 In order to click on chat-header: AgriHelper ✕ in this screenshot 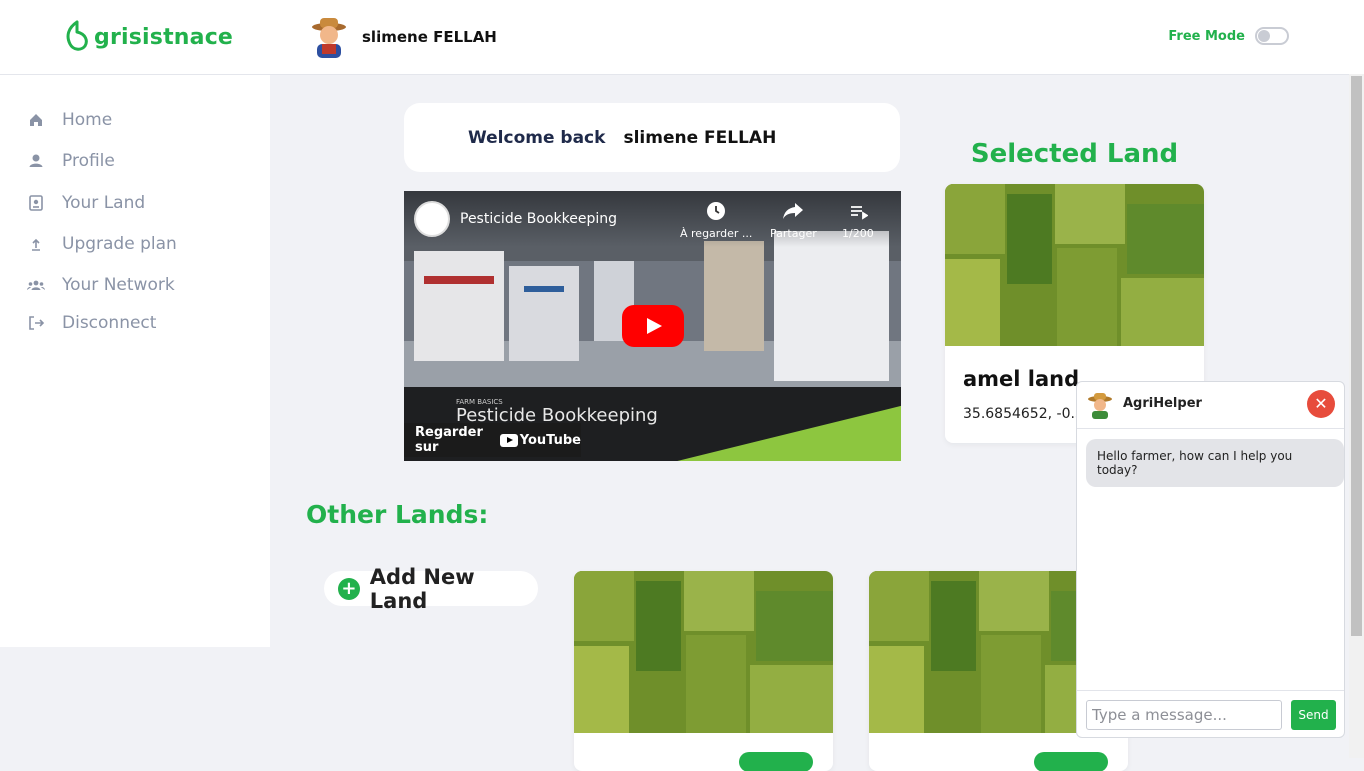, I will do `click(1210, 405)`.